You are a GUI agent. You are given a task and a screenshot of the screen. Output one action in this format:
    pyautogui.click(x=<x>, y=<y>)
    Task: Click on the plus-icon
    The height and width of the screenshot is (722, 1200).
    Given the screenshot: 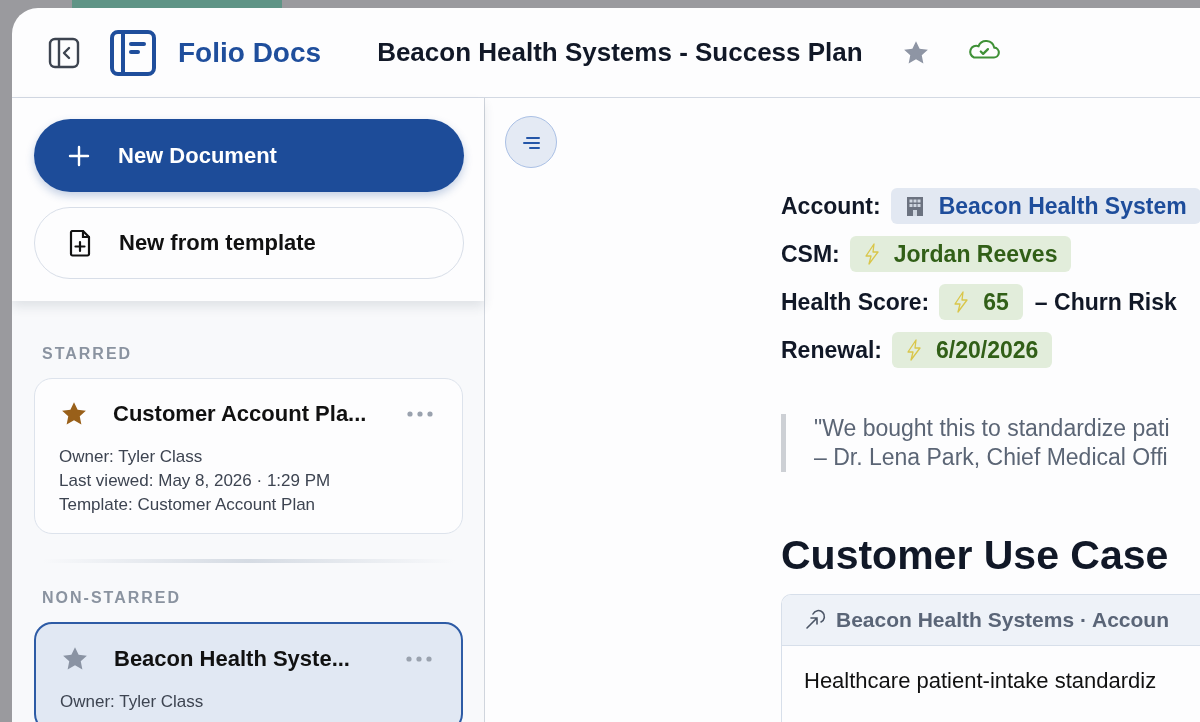 What is the action you would take?
    pyautogui.click(x=79, y=155)
    